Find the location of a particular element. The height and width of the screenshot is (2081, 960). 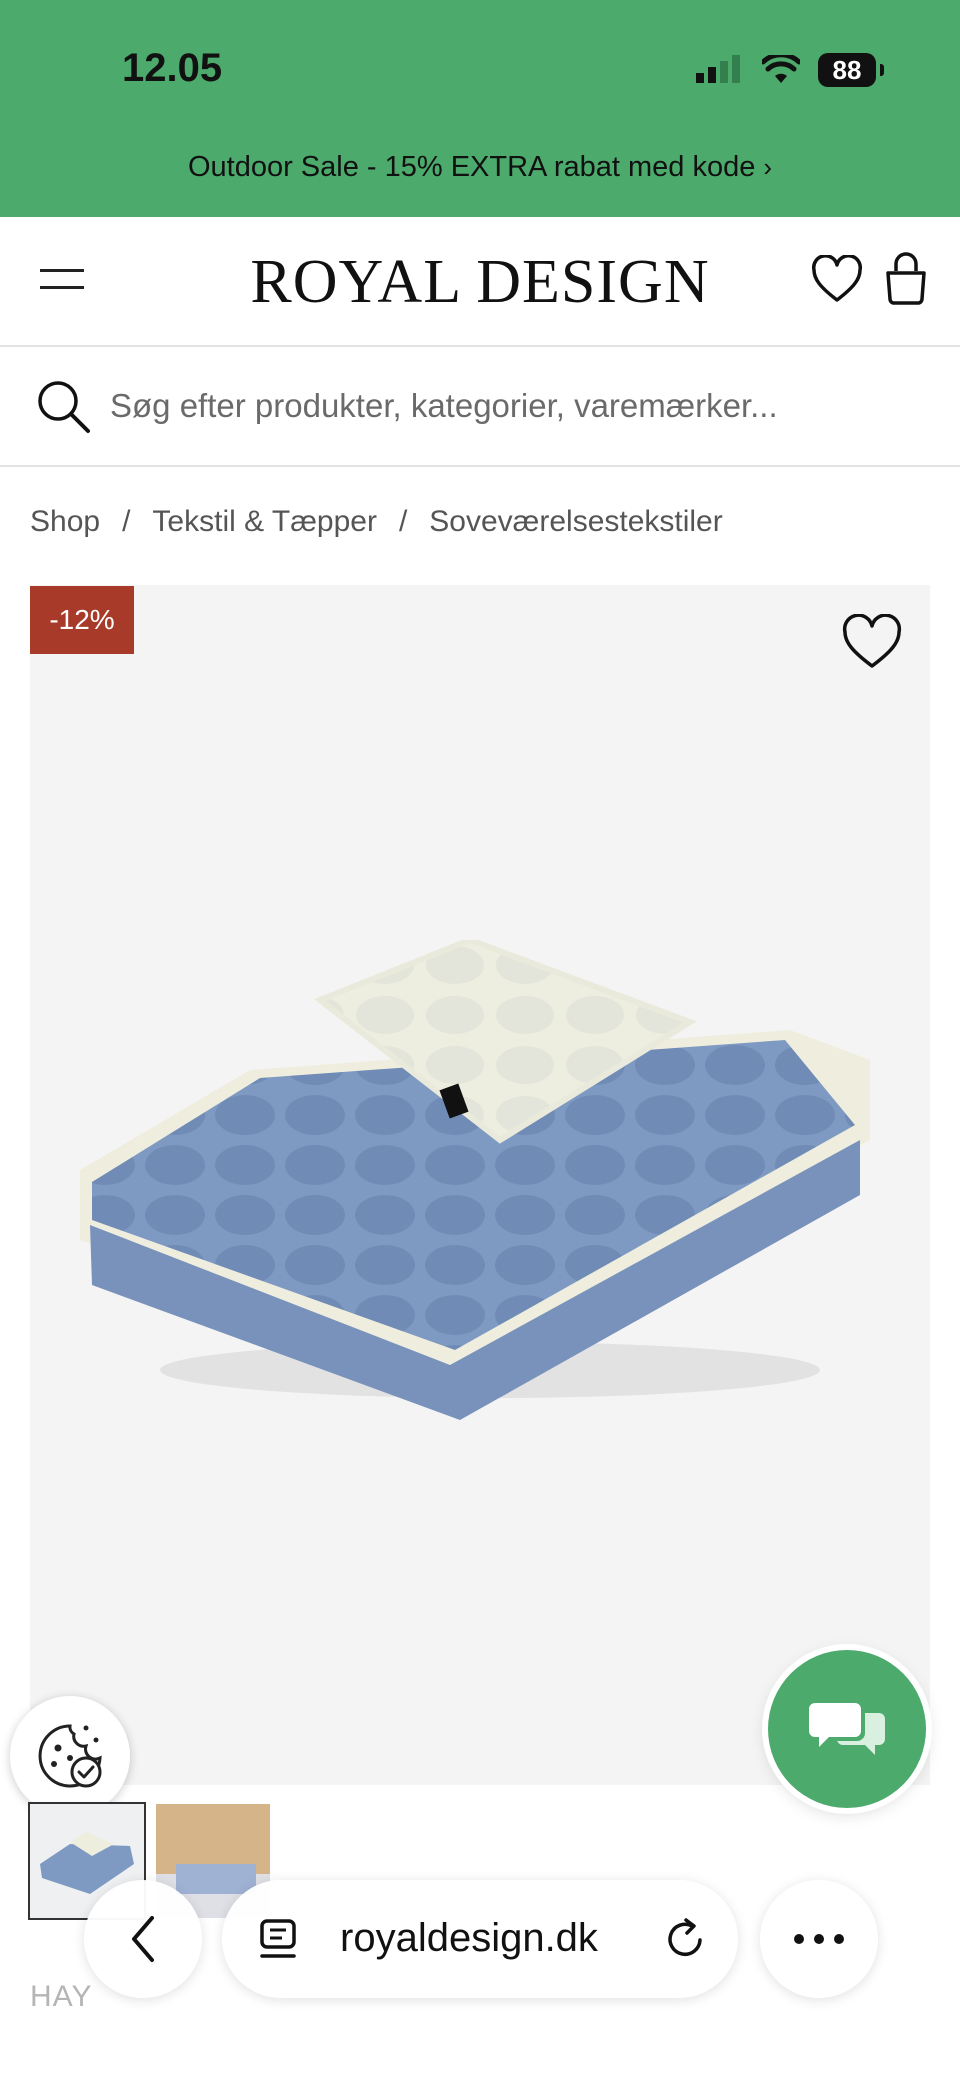

search-bar is located at coordinates (480, 407).